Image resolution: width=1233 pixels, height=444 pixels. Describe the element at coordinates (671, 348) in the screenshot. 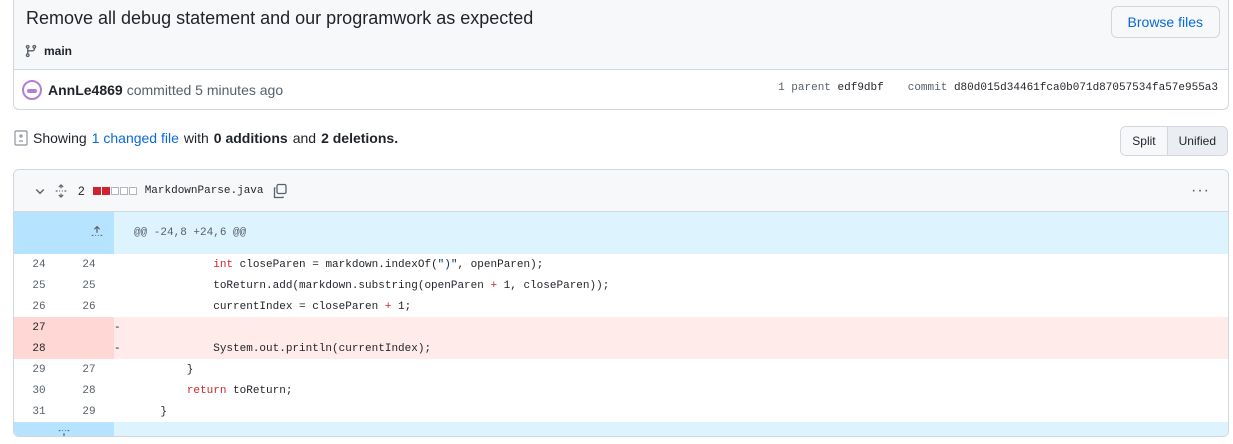

I see `code-line: - System.out.println(currentIndex);` at that location.